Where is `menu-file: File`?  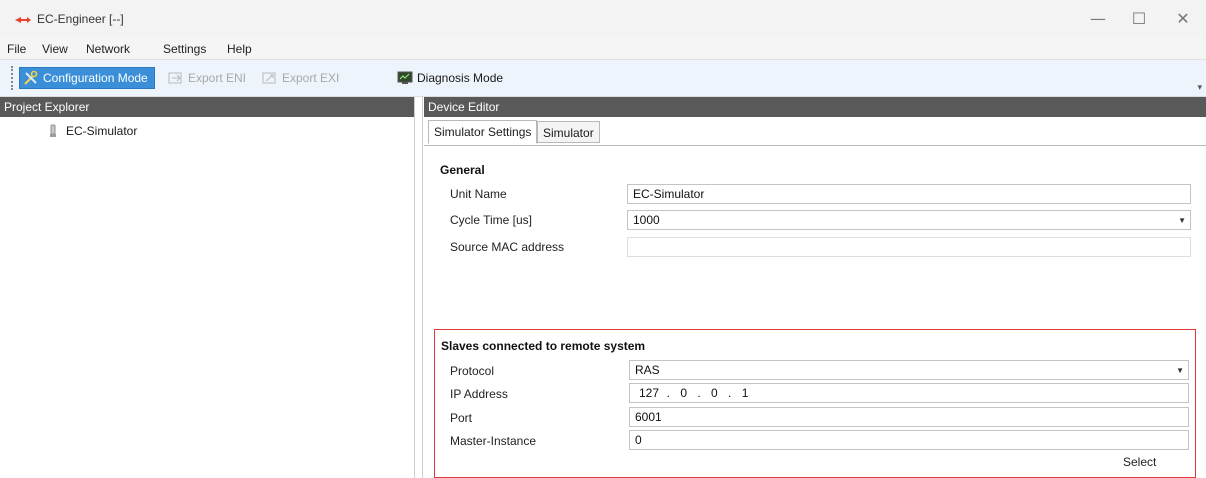 menu-file: File is located at coordinates (16, 49).